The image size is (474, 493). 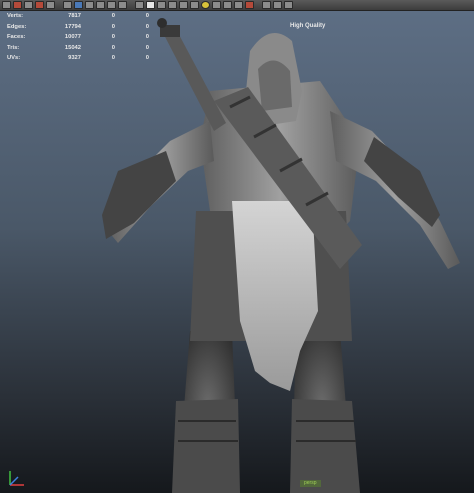 I want to click on quality-label: High Quality, so click(x=308, y=26).